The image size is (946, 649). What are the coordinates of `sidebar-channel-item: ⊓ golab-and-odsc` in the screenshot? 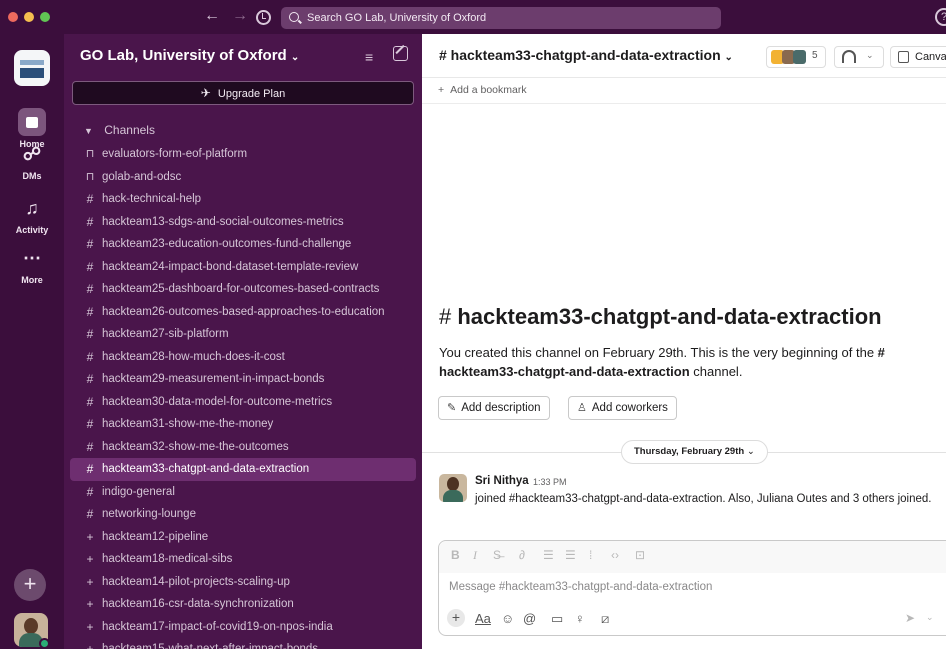 It's located at (243, 177).